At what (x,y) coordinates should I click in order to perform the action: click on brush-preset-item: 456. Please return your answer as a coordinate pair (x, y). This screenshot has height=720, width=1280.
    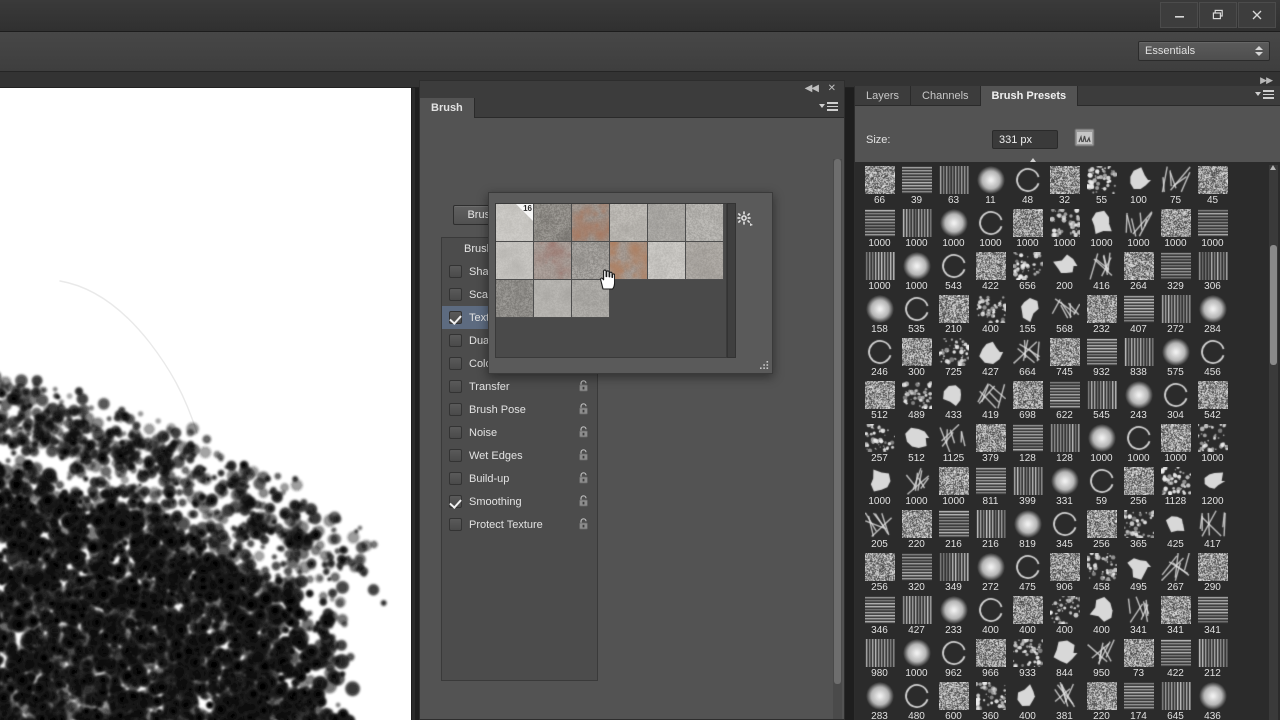
    Looking at the image, I should click on (1212, 358).